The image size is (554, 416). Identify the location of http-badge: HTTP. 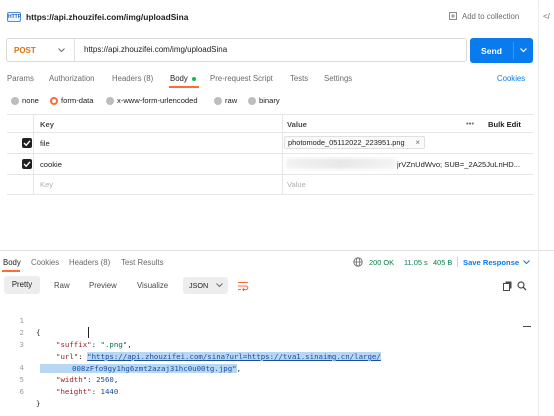
(14, 17).